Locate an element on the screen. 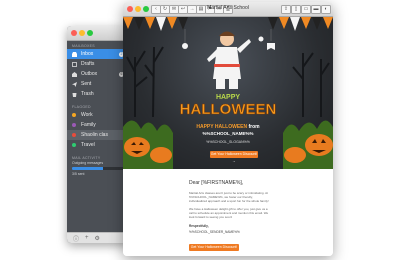  sent-icon is located at coordinates (74, 84).